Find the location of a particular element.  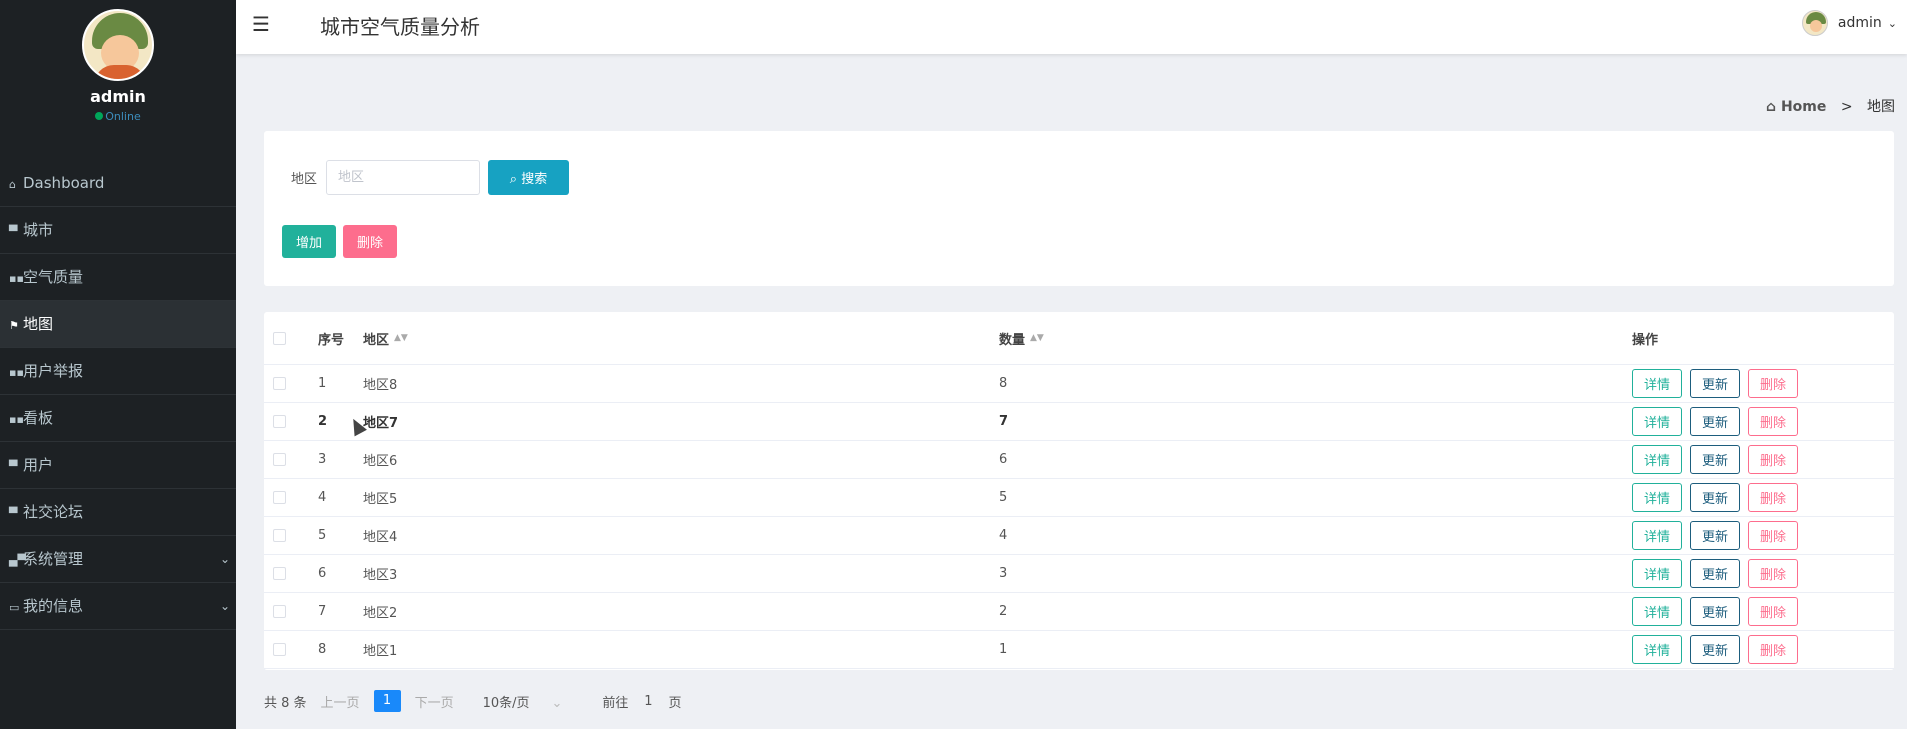

sidebar-item: ▄▀系统管理 ⌄ is located at coordinates (118, 559).